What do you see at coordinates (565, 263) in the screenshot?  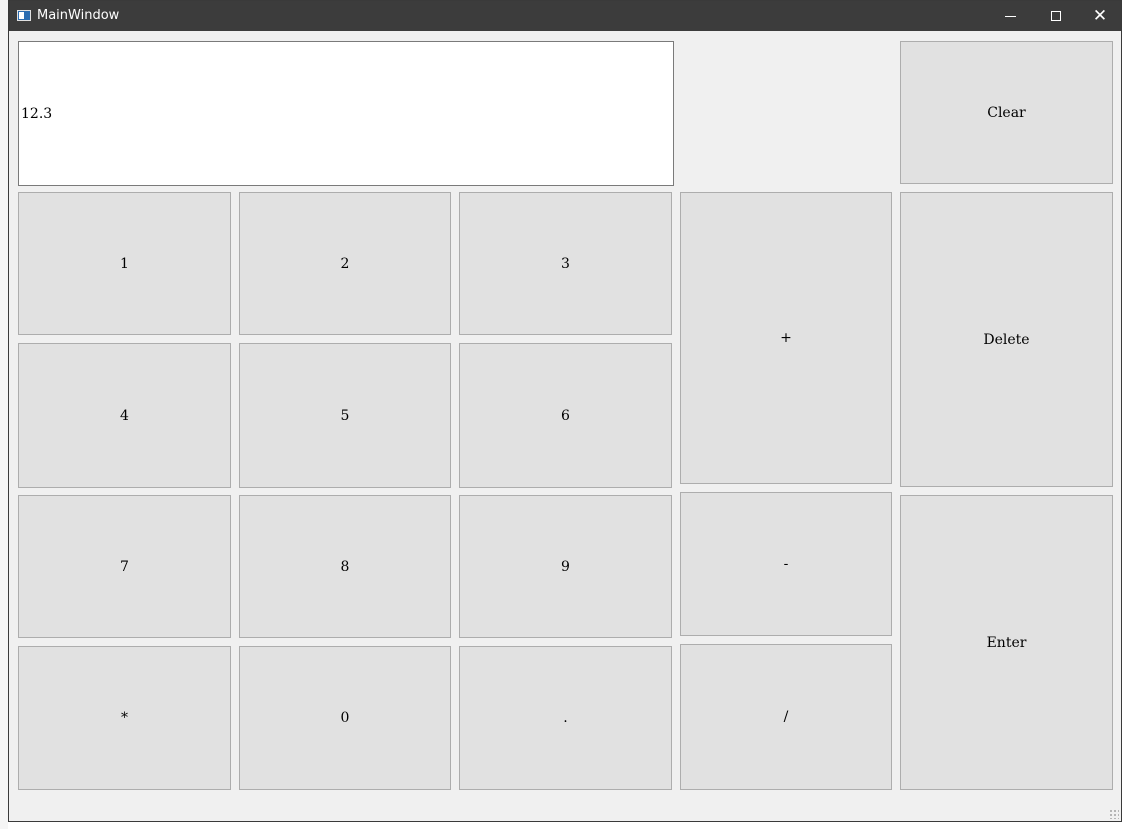 I see `digit-3-button: 3` at bounding box center [565, 263].